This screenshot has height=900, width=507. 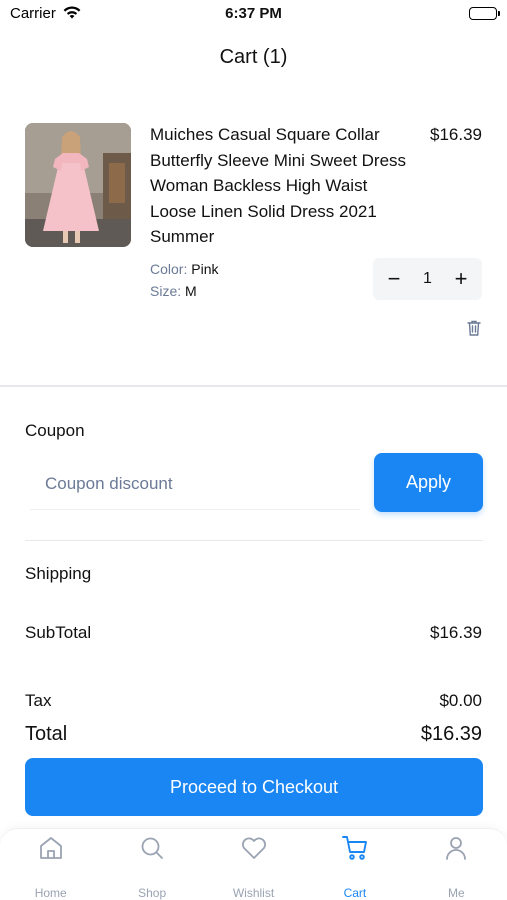 I want to click on product-size: Size: M, so click(x=173, y=291).